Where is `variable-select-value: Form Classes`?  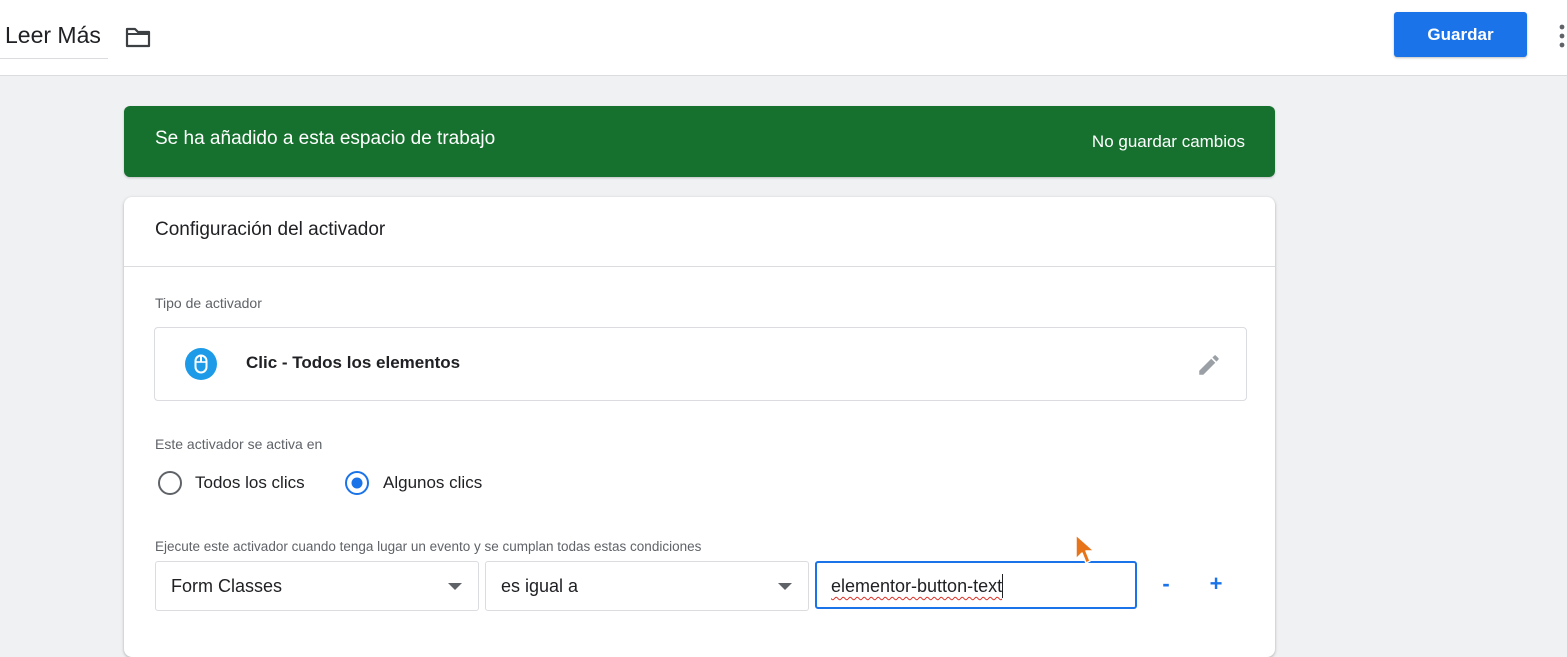
variable-select-value: Form Classes is located at coordinates (227, 586).